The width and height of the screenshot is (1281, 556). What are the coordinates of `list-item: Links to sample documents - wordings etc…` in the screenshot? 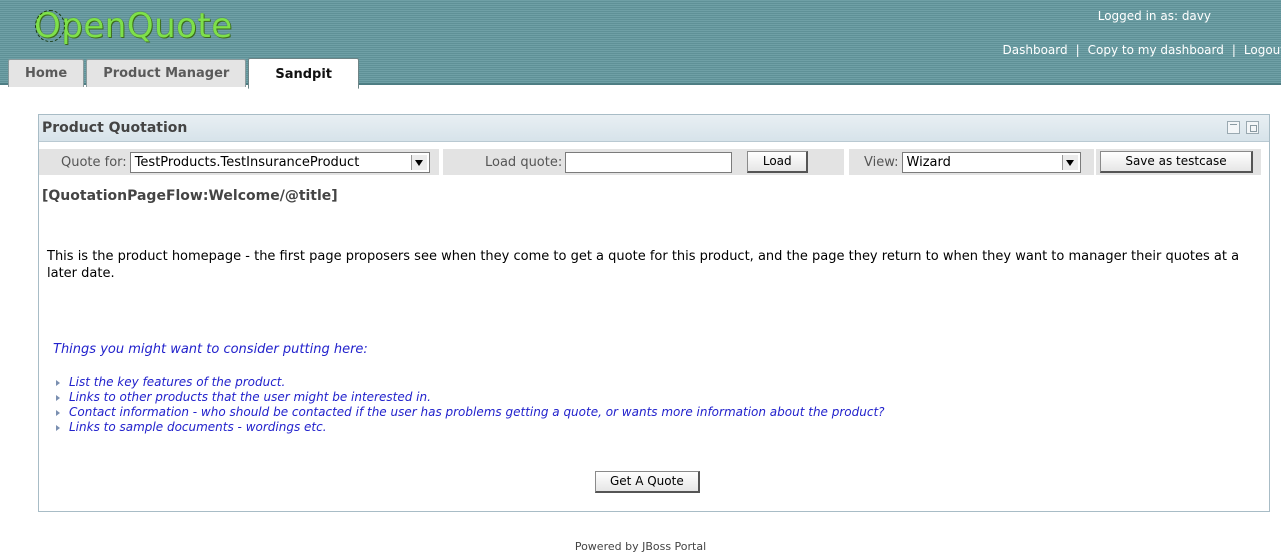 It's located at (469, 427).